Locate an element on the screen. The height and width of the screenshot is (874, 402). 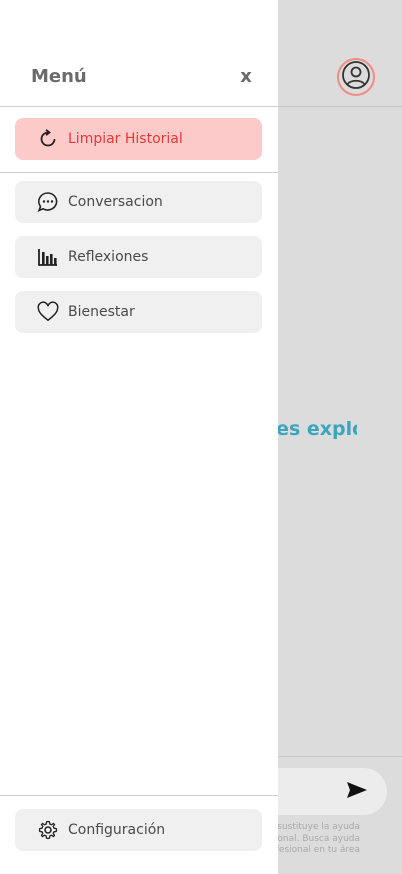
menu-item-bienestar: Bienestar is located at coordinates (138, 312).